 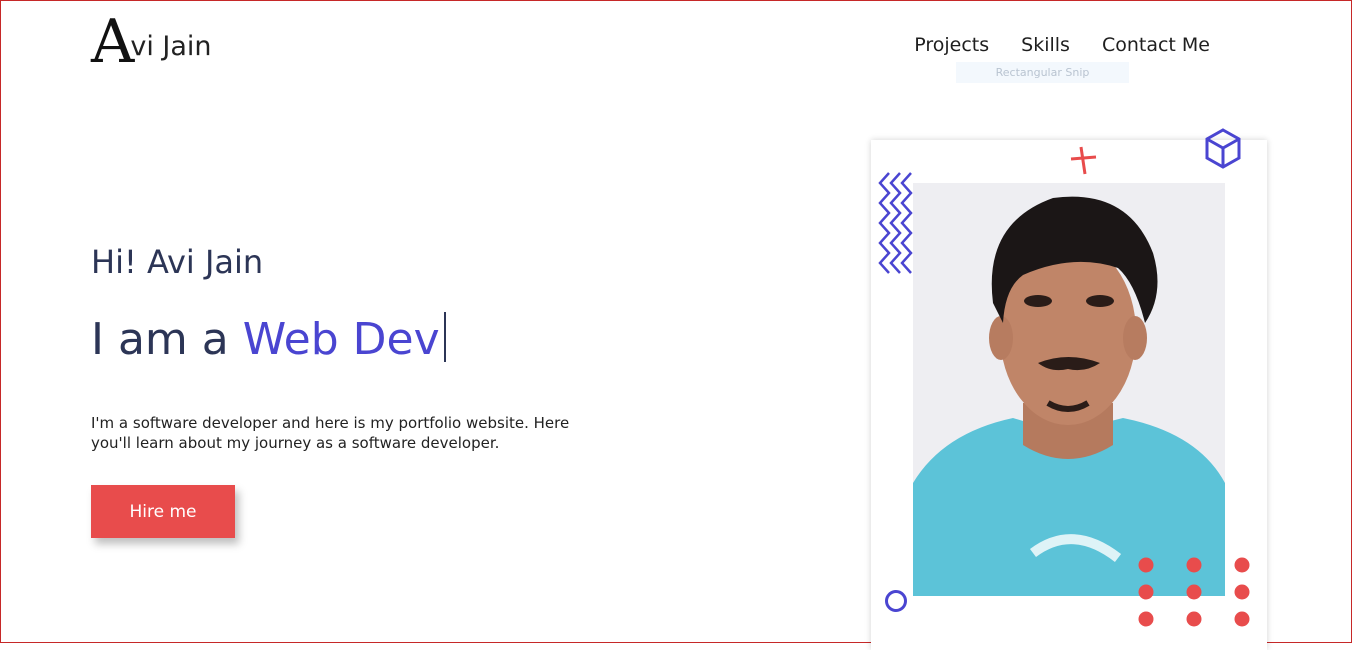 I want to click on hero-headline: I am a Web Dev, so click(x=268, y=338).